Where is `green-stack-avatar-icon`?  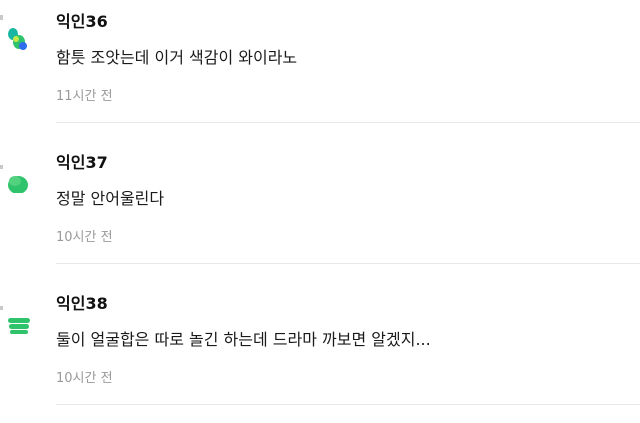
green-stack-avatar-icon is located at coordinates (17, 313).